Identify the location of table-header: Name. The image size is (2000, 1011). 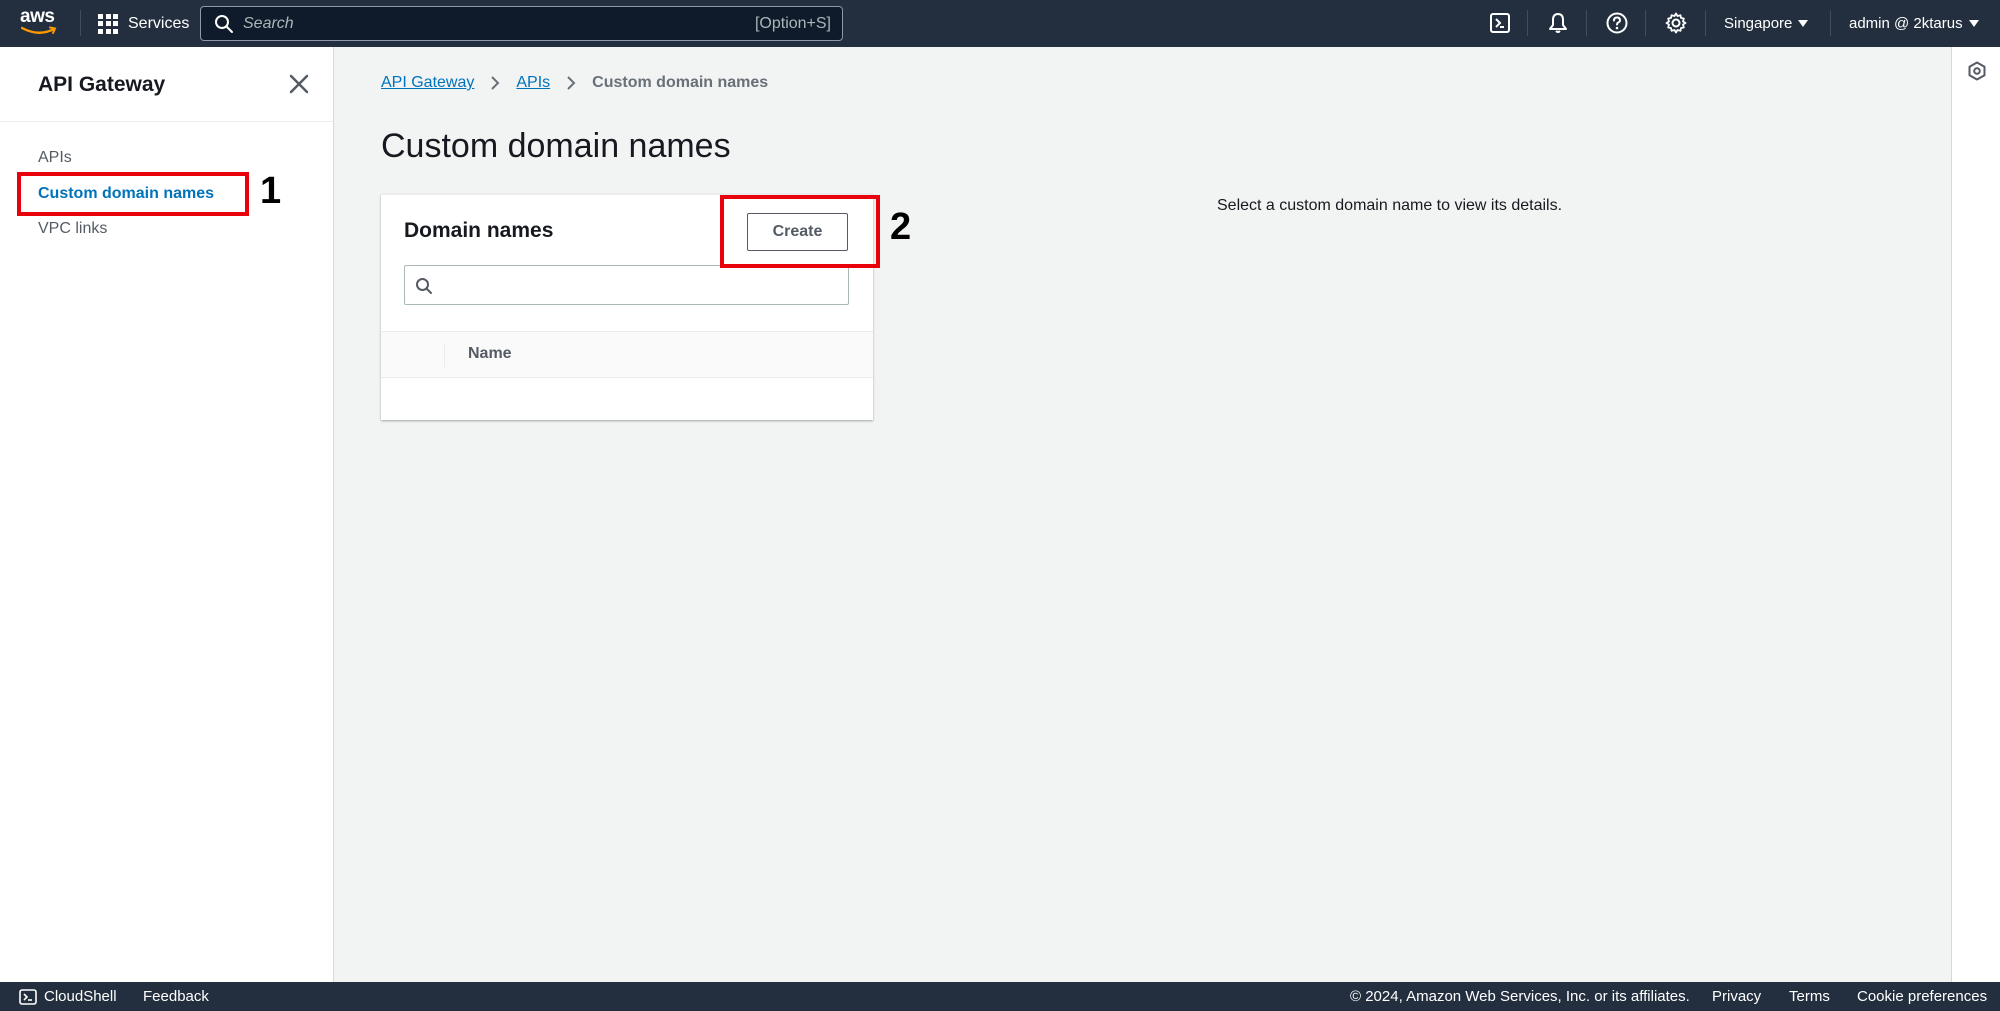
(627, 354).